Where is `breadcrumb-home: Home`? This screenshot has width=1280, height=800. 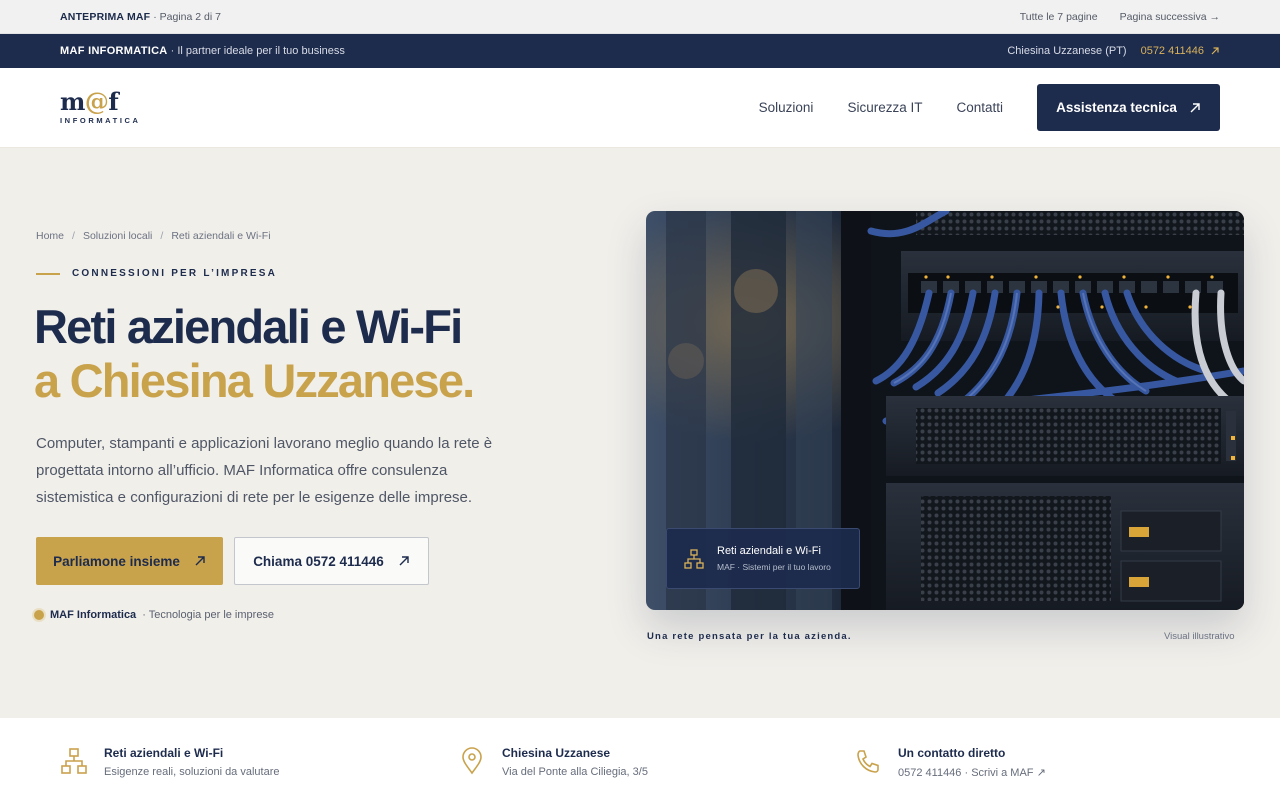
breadcrumb-home: Home is located at coordinates (50, 236).